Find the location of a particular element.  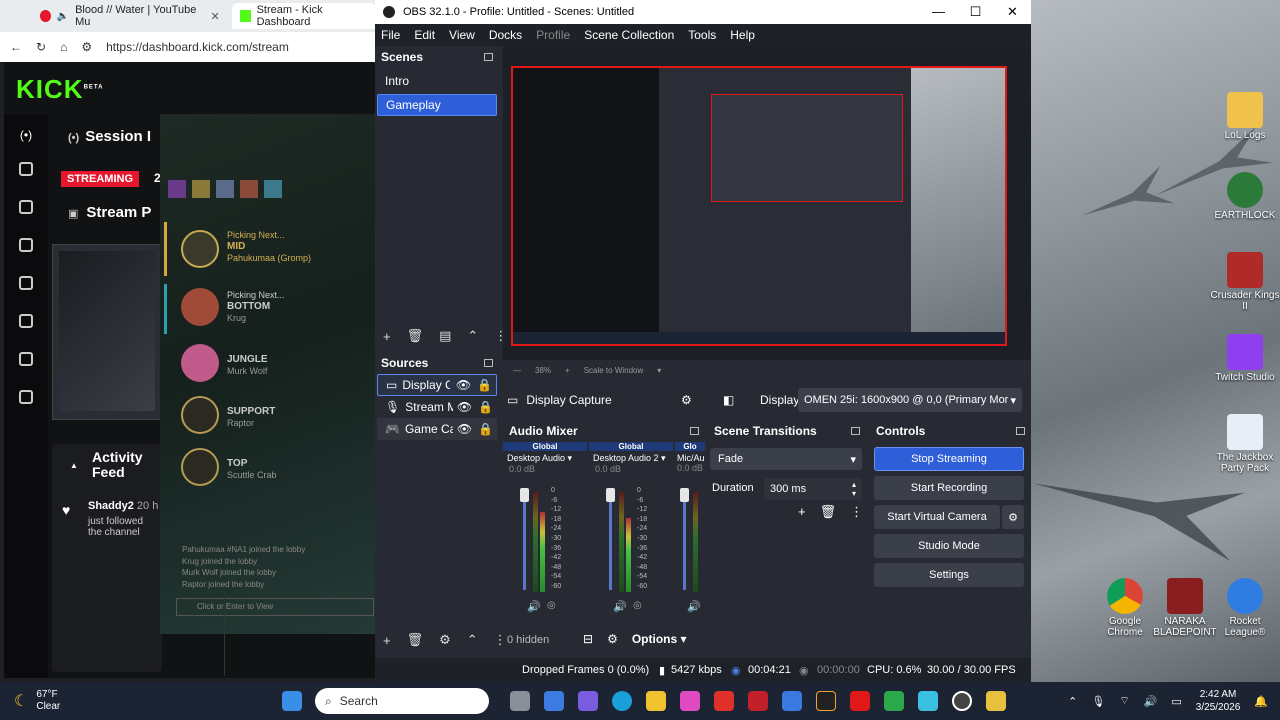

reload-icon: ↻ is located at coordinates (41, 47).